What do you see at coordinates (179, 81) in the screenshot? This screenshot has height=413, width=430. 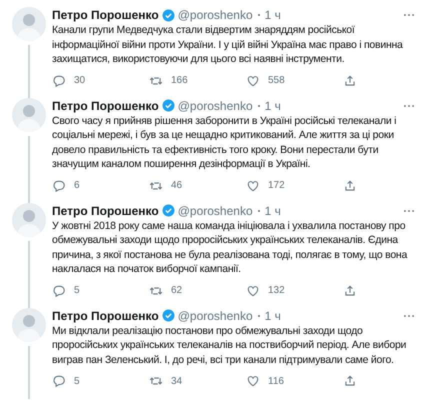 I see `count-label: 166` at bounding box center [179, 81].